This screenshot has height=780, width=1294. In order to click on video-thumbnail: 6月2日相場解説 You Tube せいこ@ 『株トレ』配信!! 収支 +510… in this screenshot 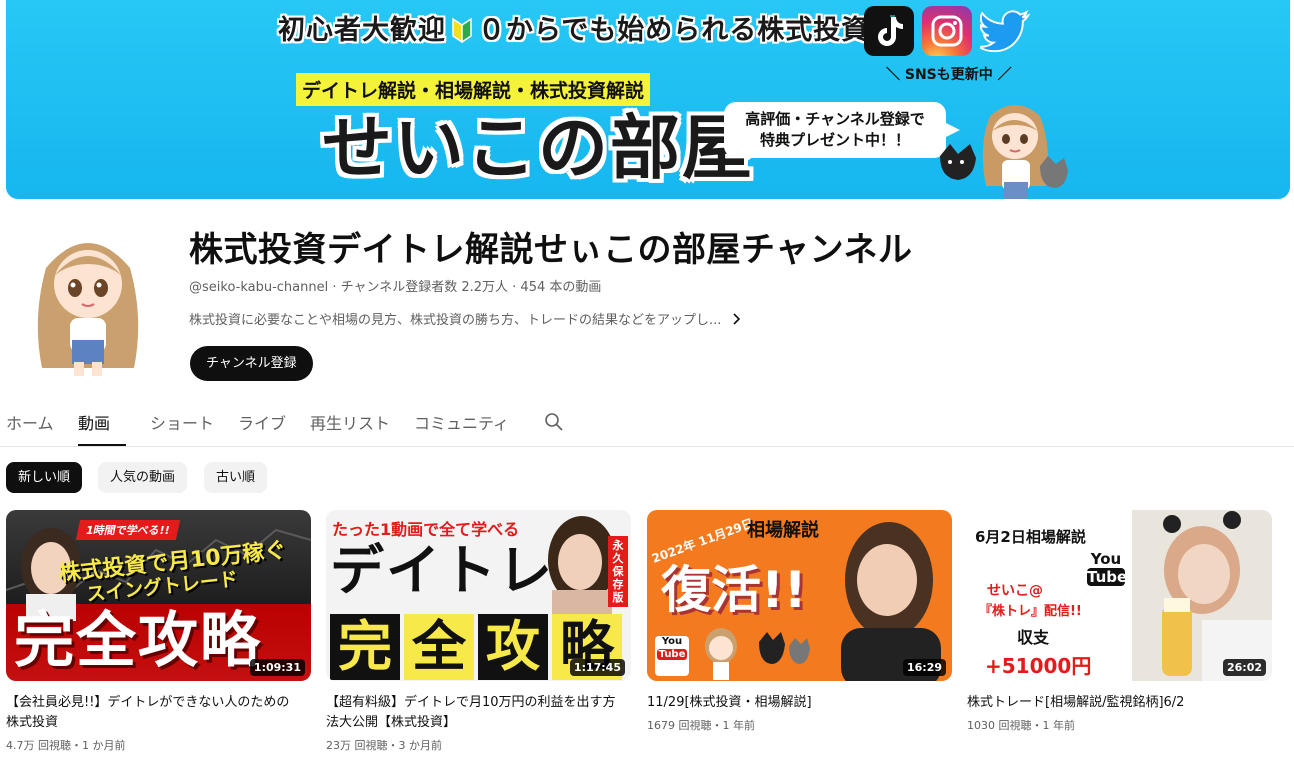, I will do `click(1119, 595)`.